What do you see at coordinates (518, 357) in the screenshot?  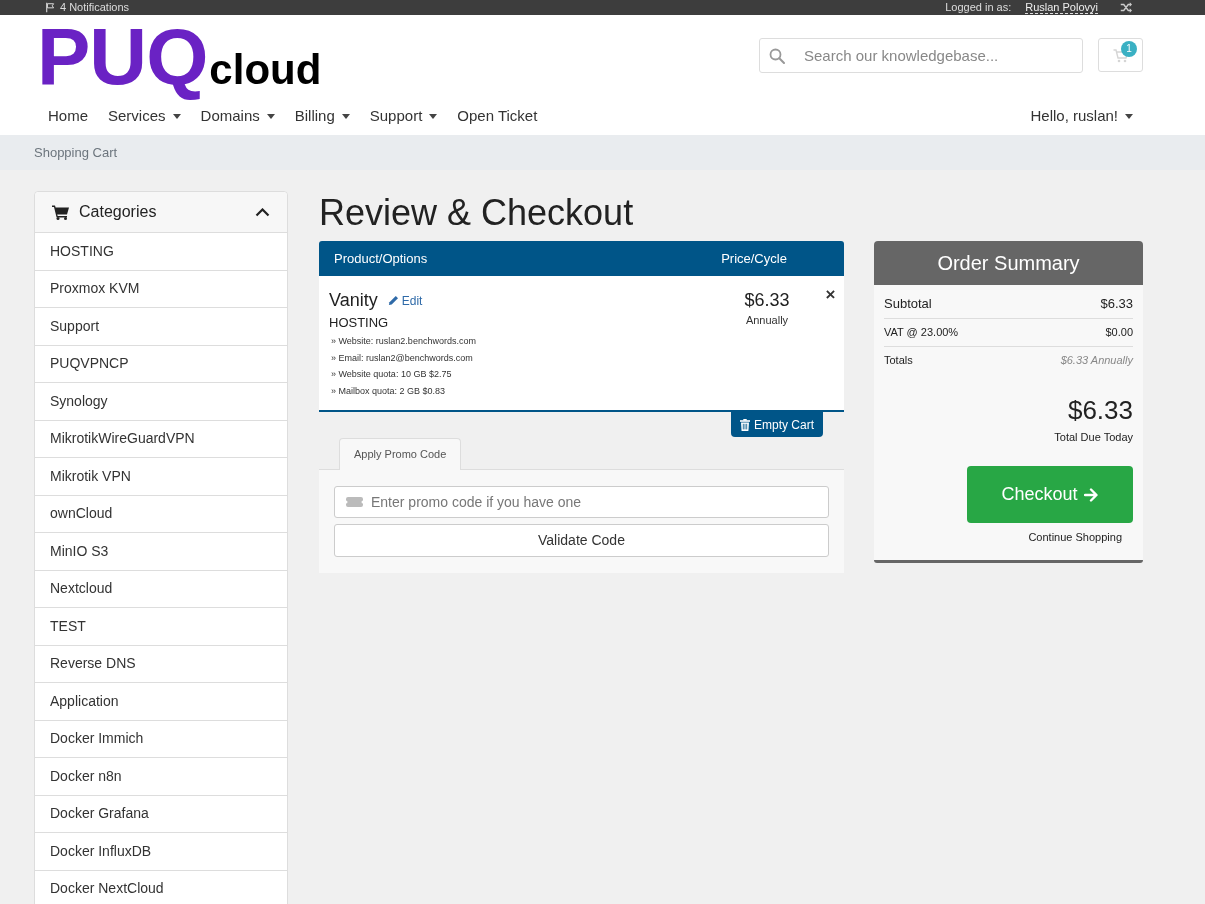 I see `product-option: » Email: ruslan2@benchwords.com` at bounding box center [518, 357].